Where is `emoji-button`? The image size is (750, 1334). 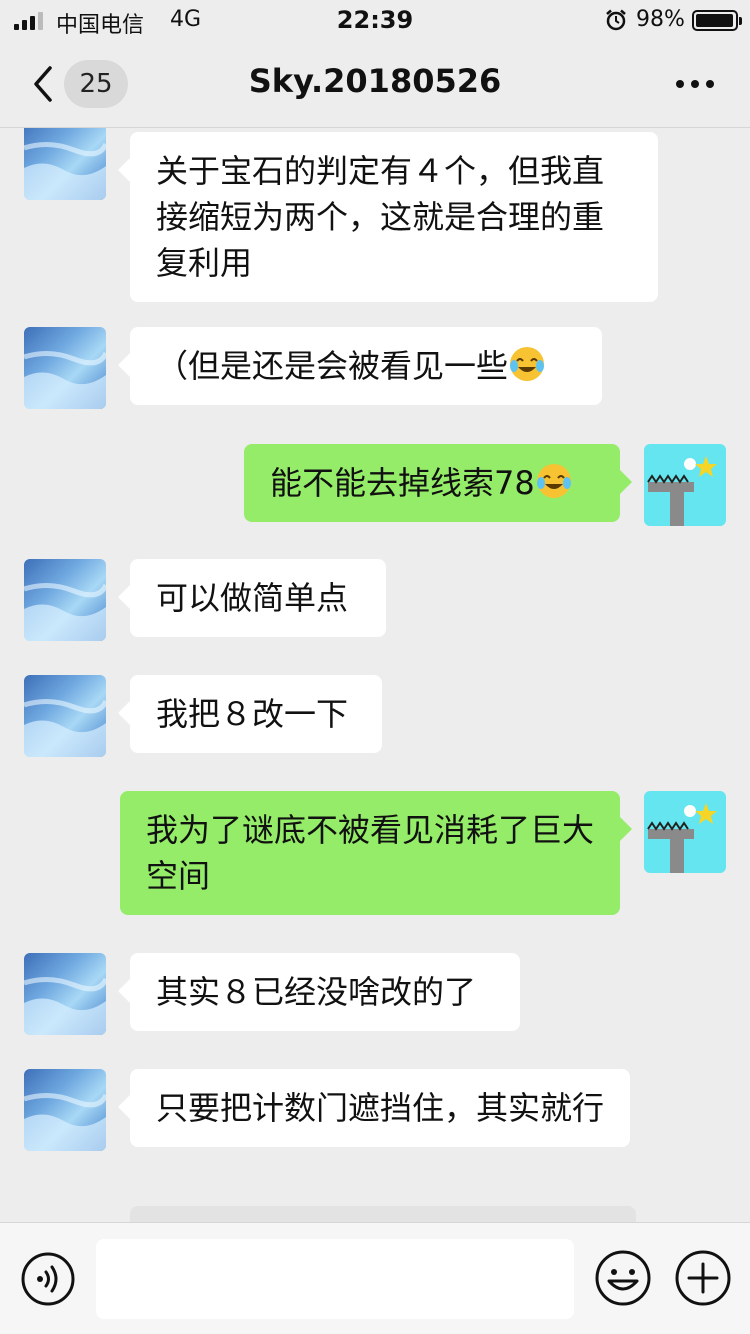 emoji-button is located at coordinates (623, 1278).